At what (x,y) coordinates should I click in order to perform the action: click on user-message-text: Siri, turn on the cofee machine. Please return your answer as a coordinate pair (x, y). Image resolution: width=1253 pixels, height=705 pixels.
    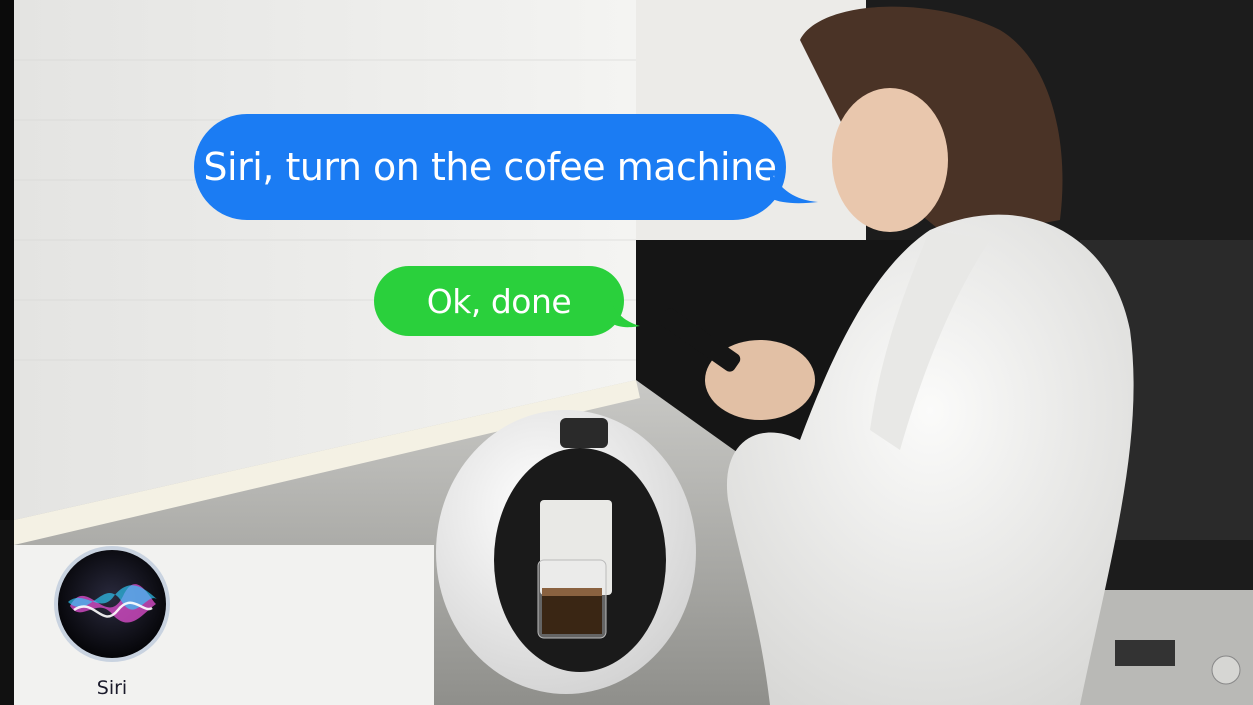
    Looking at the image, I should click on (490, 167).